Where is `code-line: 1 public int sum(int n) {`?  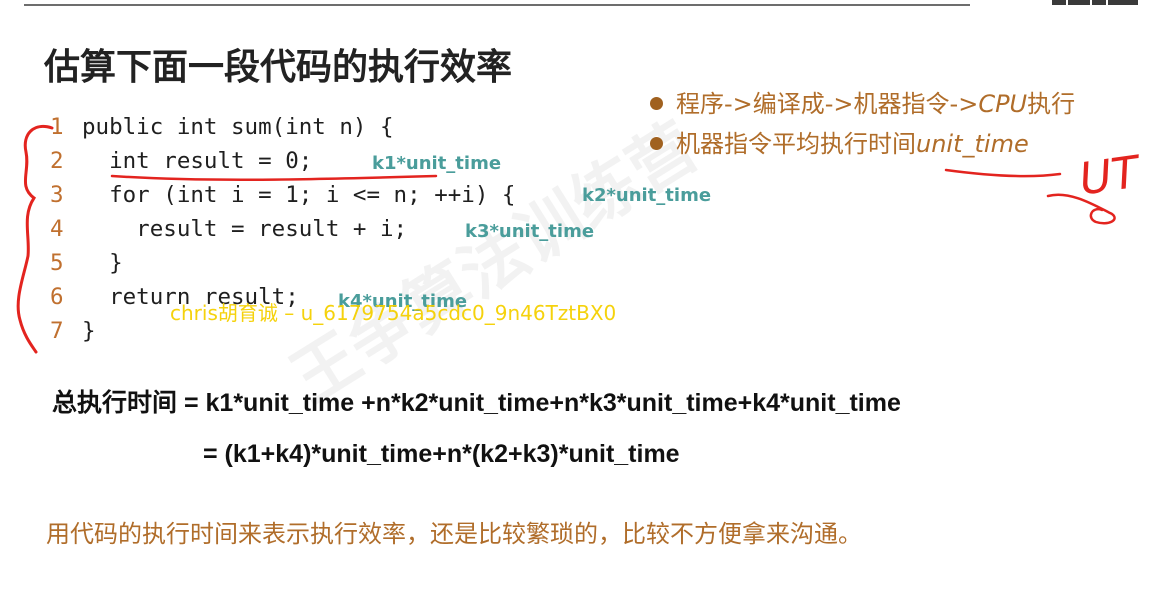
code-line: 1 public int sum(int n) { is located at coordinates (222, 127).